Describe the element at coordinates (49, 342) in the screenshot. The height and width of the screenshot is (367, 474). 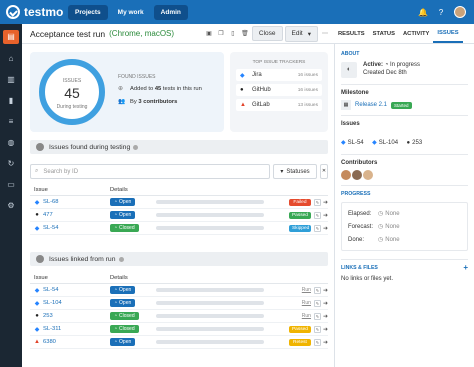
I see `issue-link: 6380` at that location.